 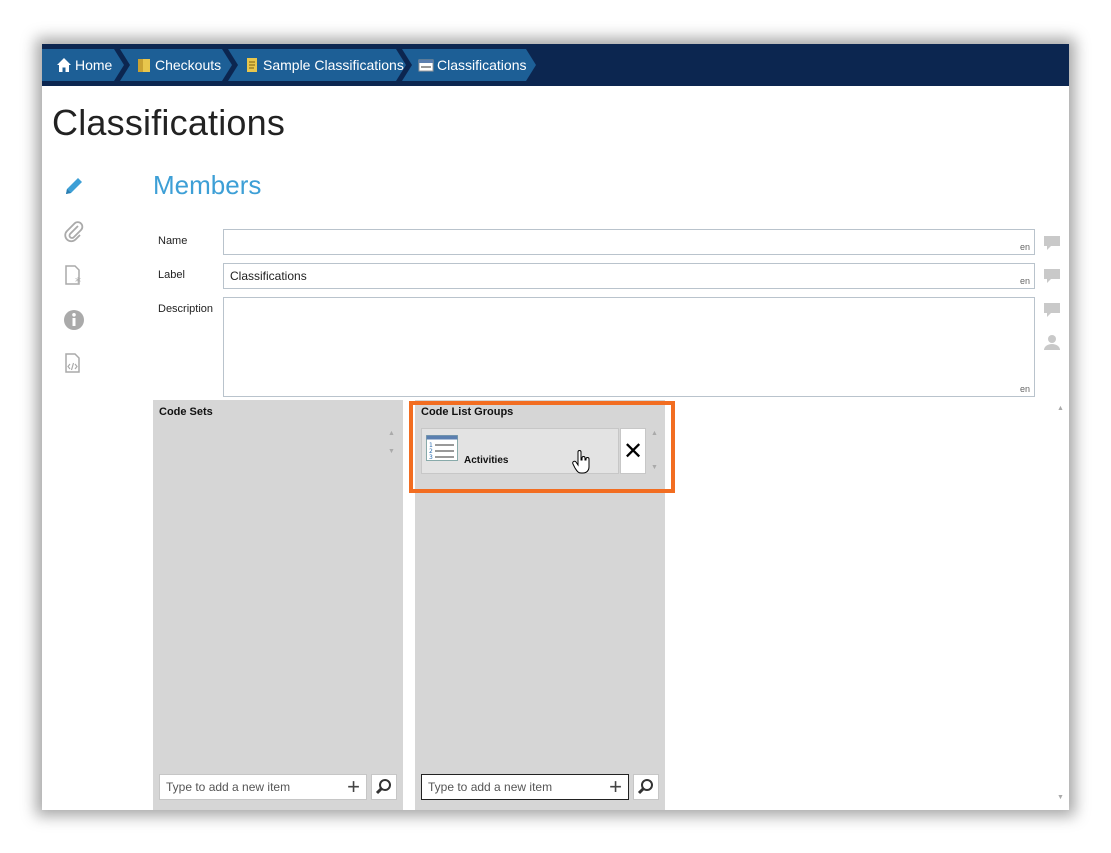 I want to click on hand-cursor-icon, so click(x=581, y=462).